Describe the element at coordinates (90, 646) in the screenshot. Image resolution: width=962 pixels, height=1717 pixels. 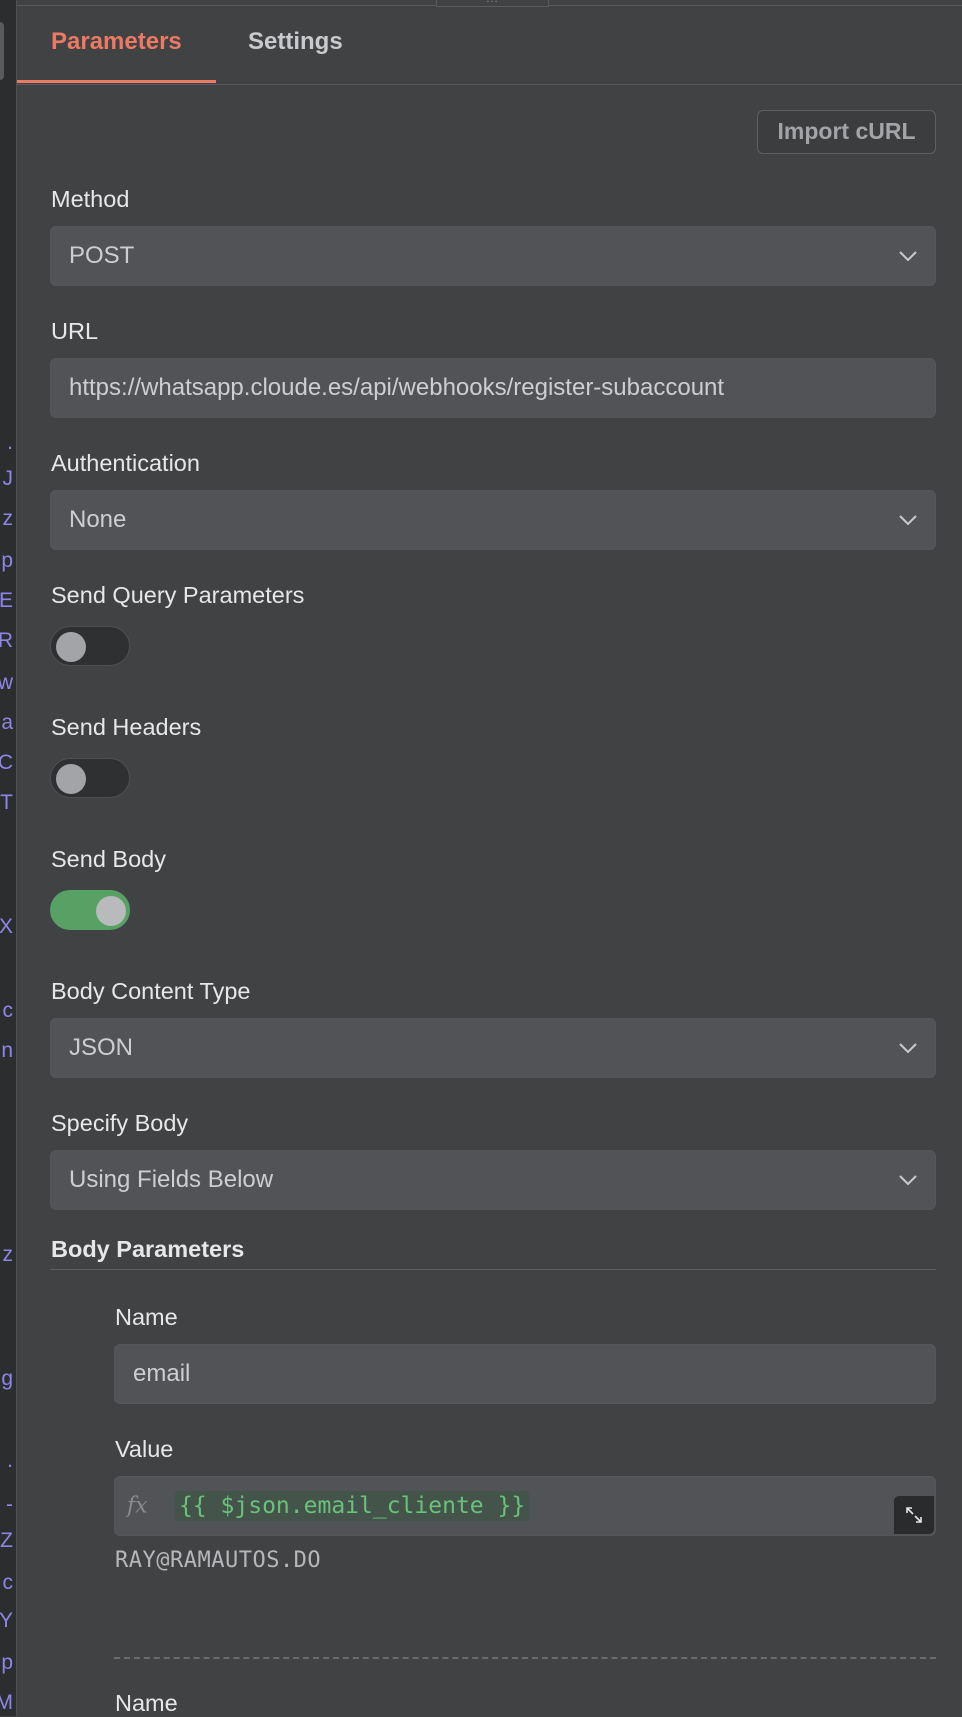
I see `send-query-toggle` at that location.